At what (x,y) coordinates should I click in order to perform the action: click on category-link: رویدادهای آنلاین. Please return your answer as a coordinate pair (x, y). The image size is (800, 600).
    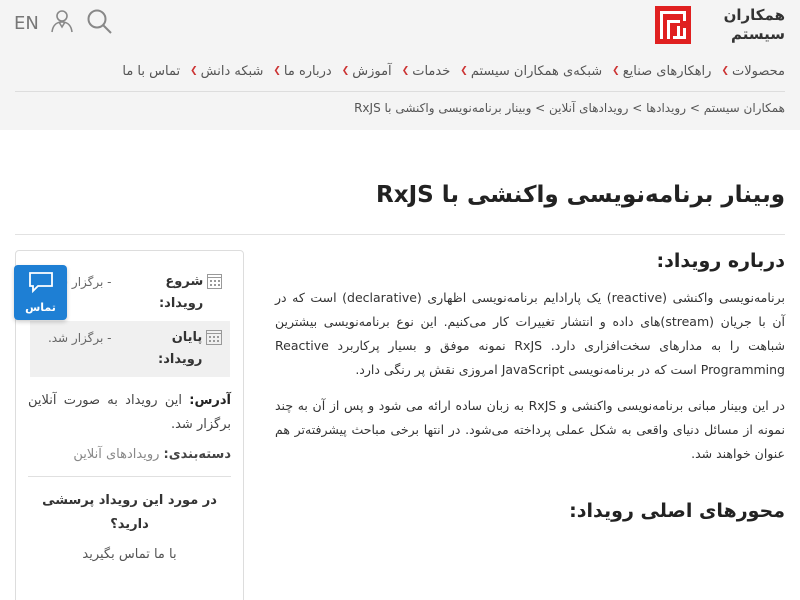
    Looking at the image, I should click on (116, 454).